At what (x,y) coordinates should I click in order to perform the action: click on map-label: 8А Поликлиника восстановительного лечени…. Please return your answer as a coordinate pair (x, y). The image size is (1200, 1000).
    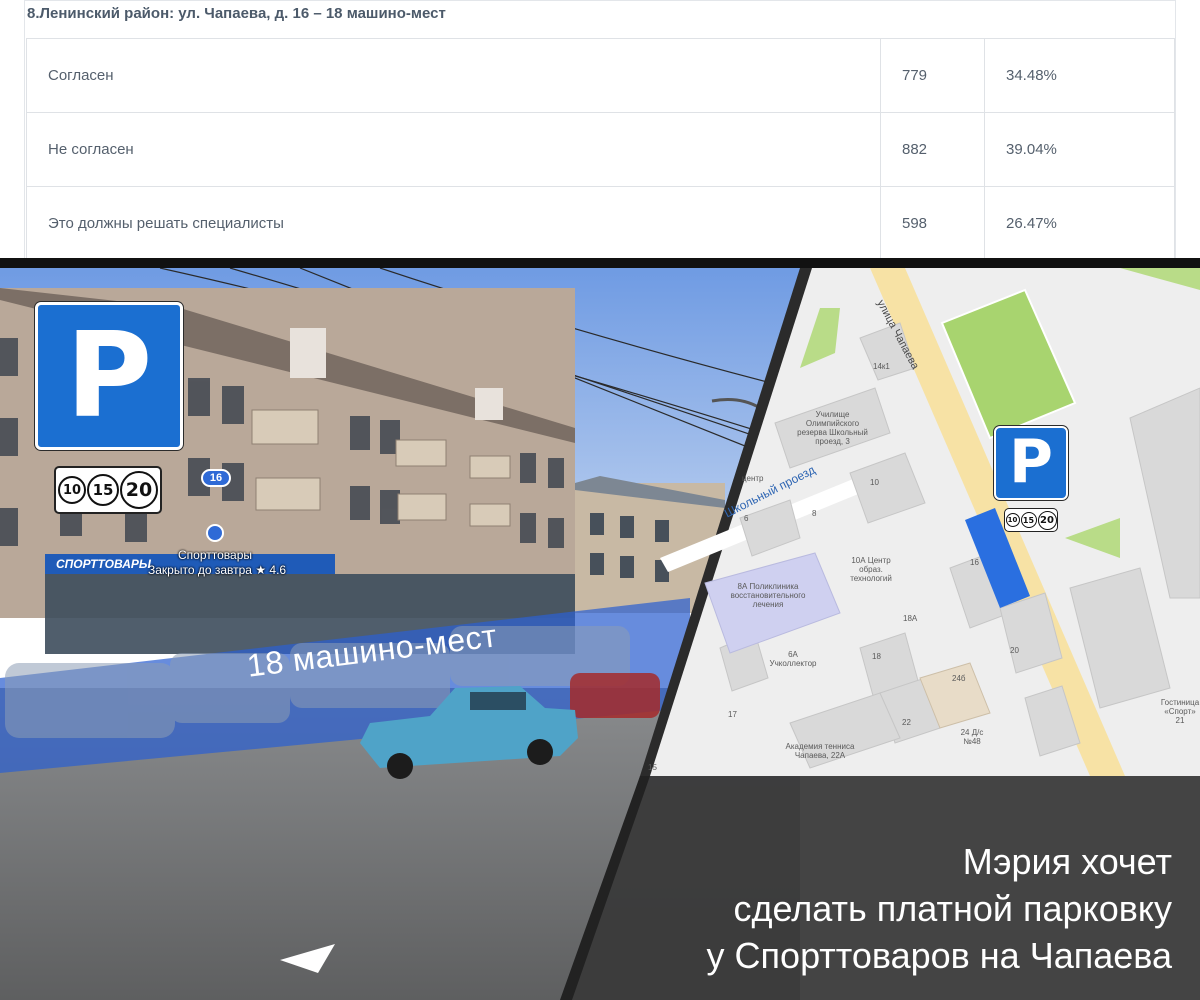
    Looking at the image, I should click on (768, 595).